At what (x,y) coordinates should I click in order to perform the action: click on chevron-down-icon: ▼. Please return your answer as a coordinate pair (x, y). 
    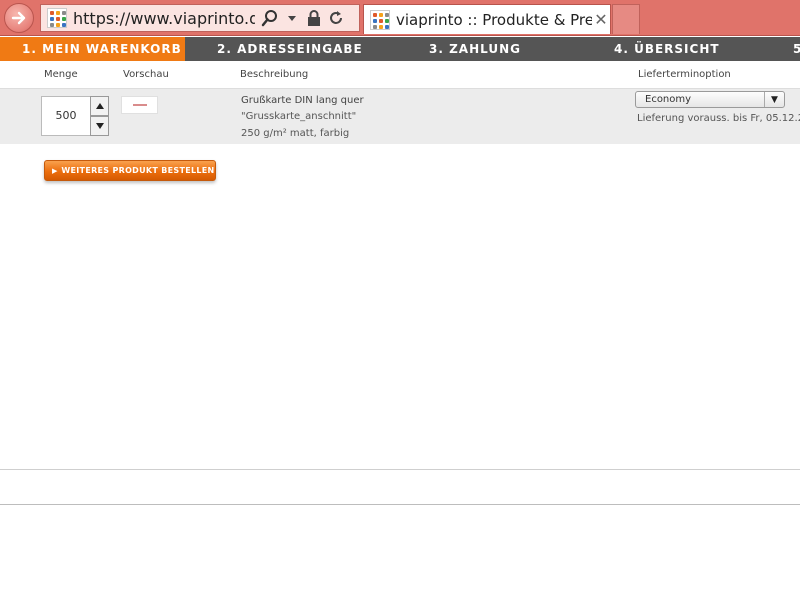
    Looking at the image, I should click on (774, 99).